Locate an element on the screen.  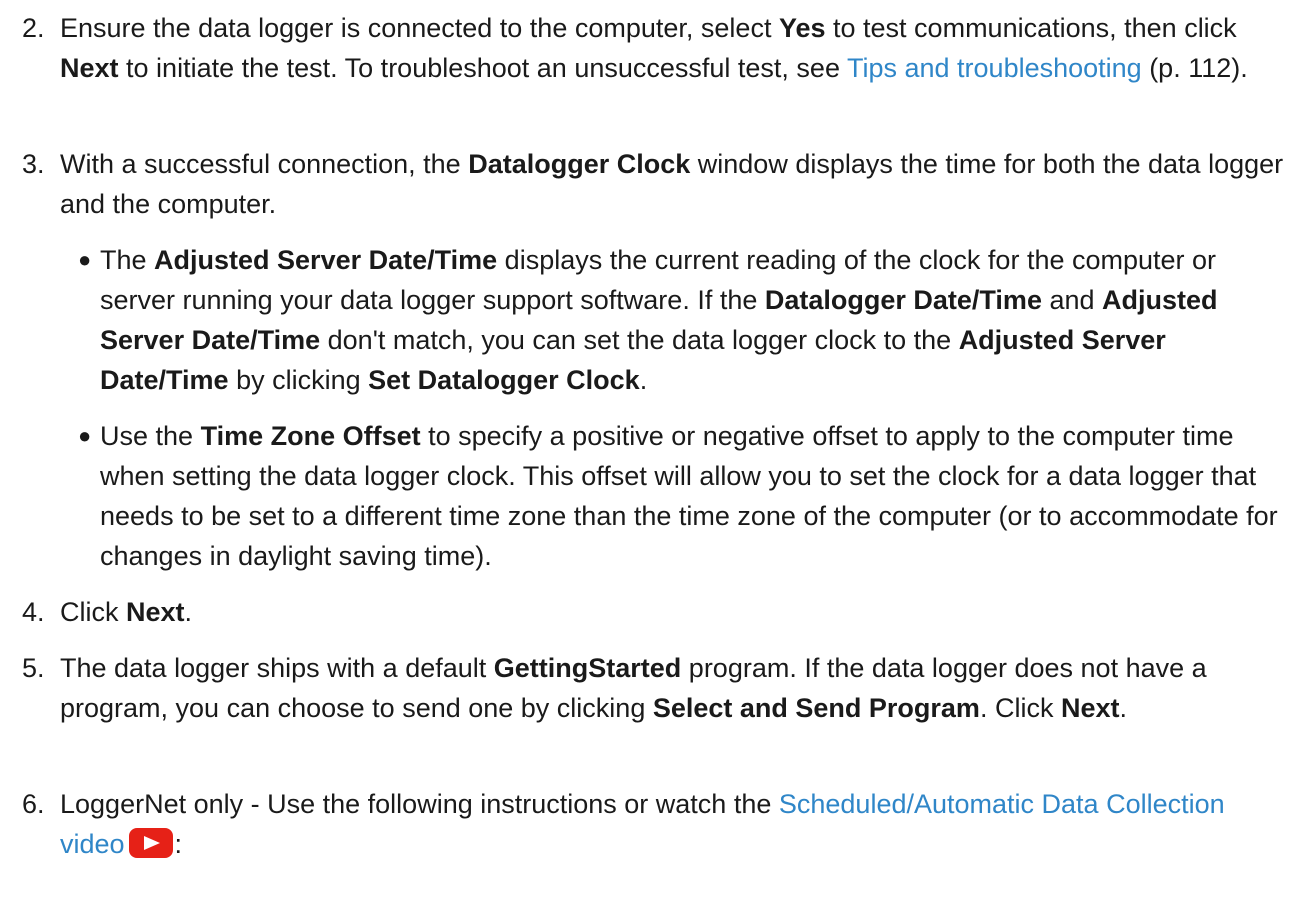
ui-term: GettingStarted is located at coordinates (587, 668).